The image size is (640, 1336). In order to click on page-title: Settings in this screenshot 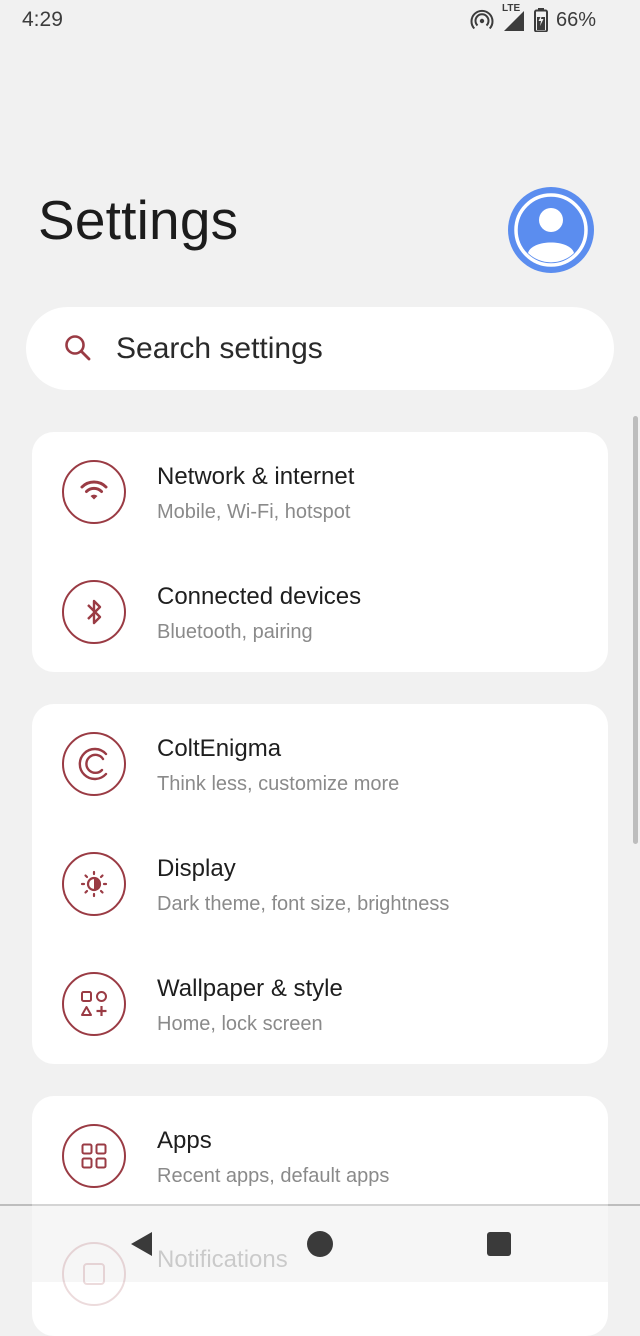, I will do `click(138, 220)`.